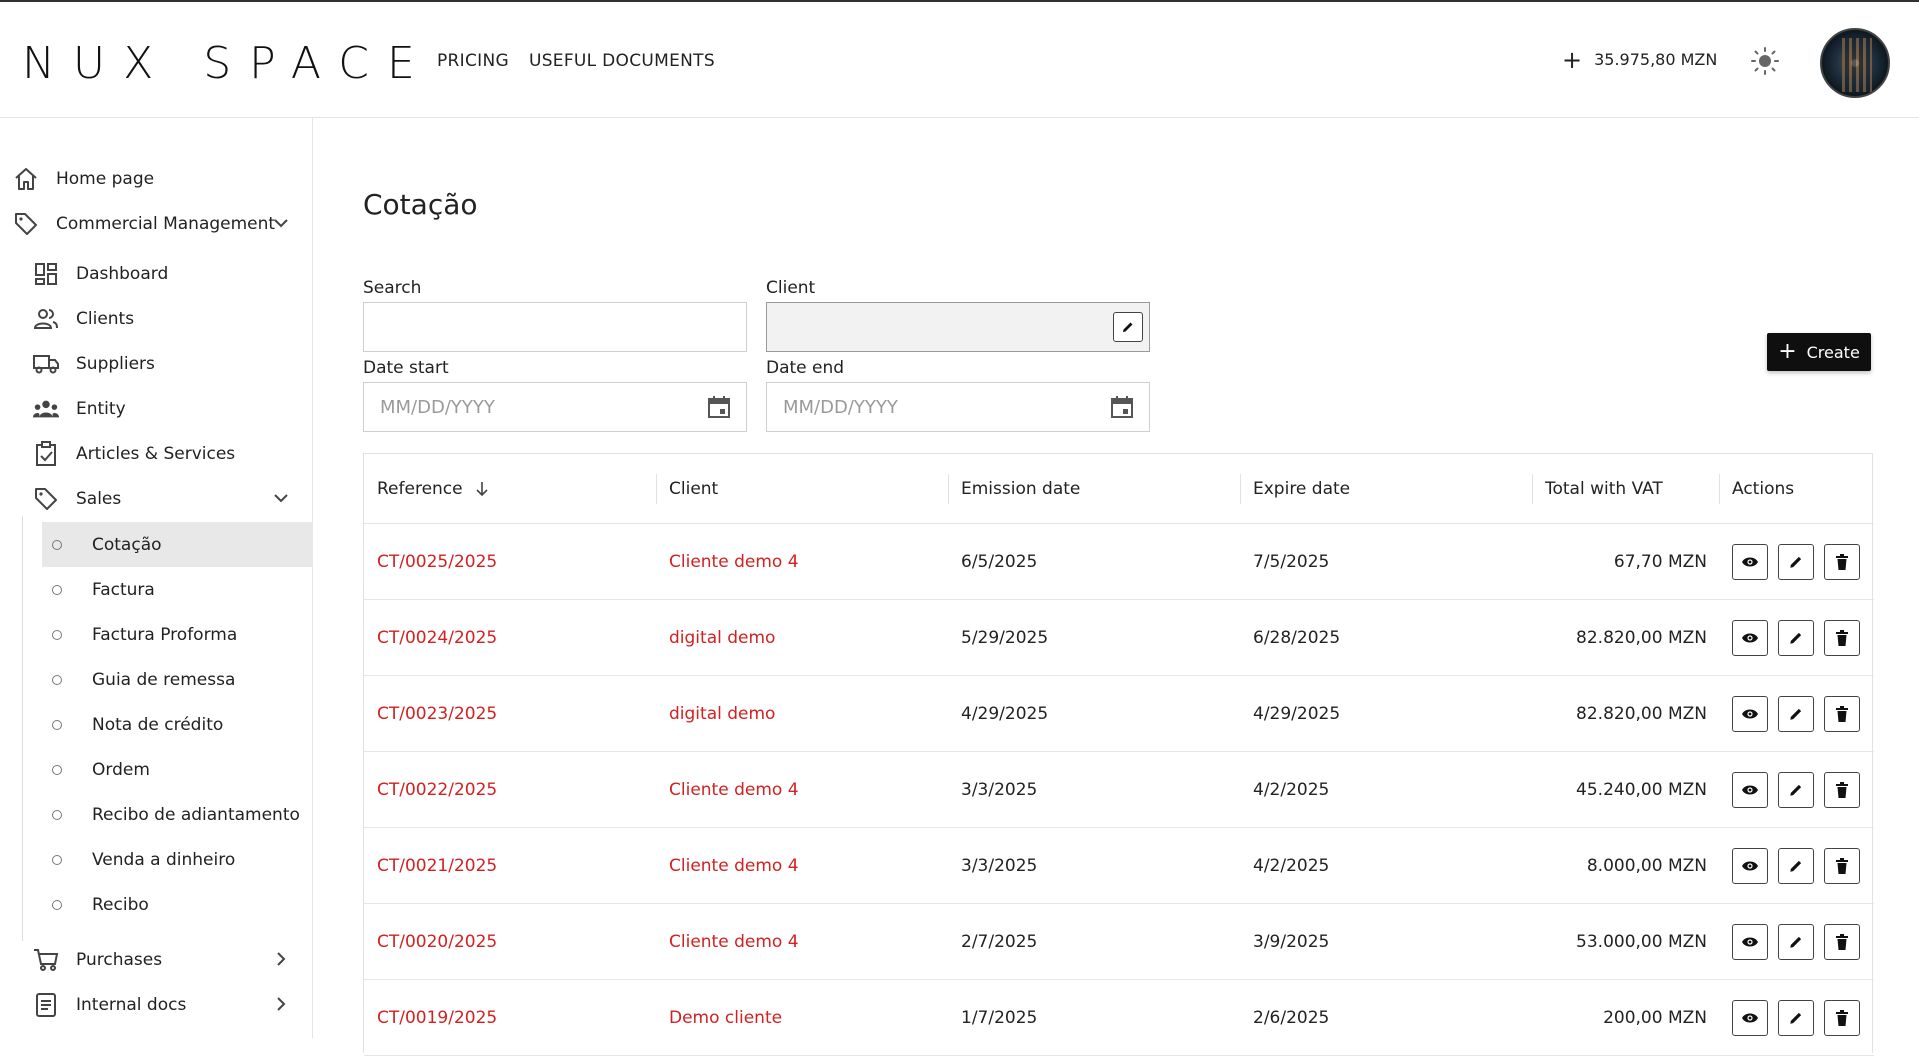 This screenshot has width=1919, height=1056. Describe the element at coordinates (555, 407) in the screenshot. I see `date-start-input: MM/DD/YYYY` at that location.